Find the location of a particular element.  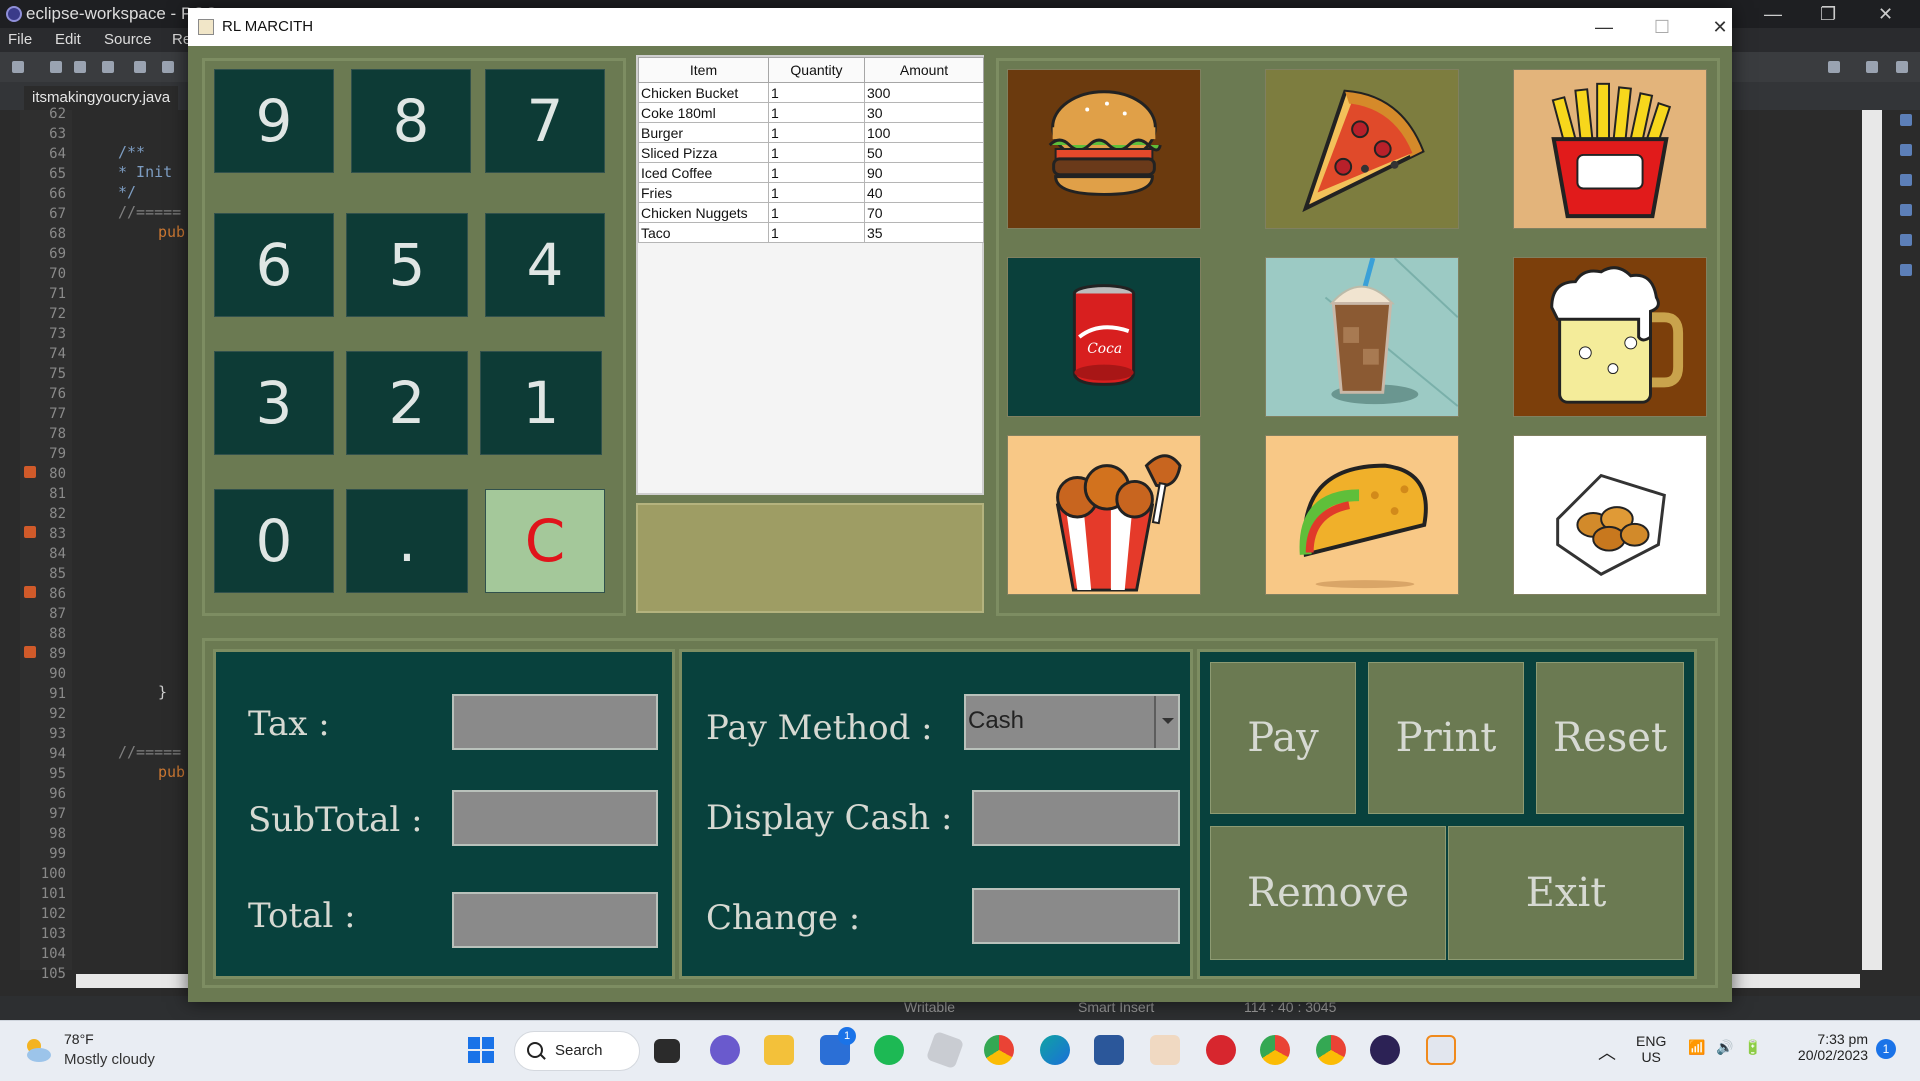

debug-icon is located at coordinates (140, 67).